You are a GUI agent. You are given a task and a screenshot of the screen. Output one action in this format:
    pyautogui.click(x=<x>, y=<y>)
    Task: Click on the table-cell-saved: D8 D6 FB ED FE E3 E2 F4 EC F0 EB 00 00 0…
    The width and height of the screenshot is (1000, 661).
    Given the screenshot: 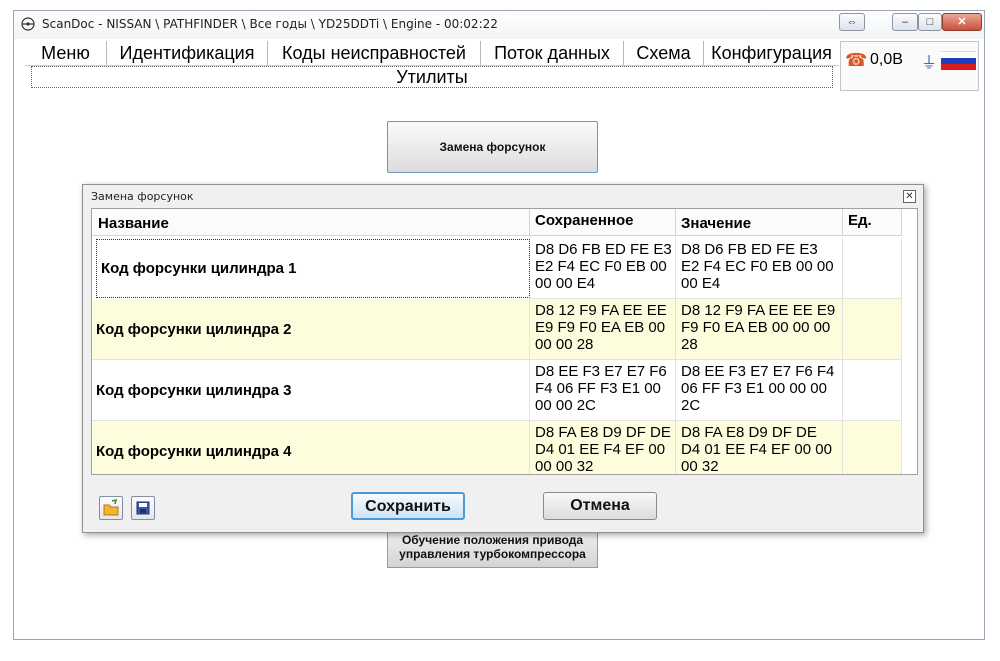 What is the action you would take?
    pyautogui.click(x=603, y=268)
    